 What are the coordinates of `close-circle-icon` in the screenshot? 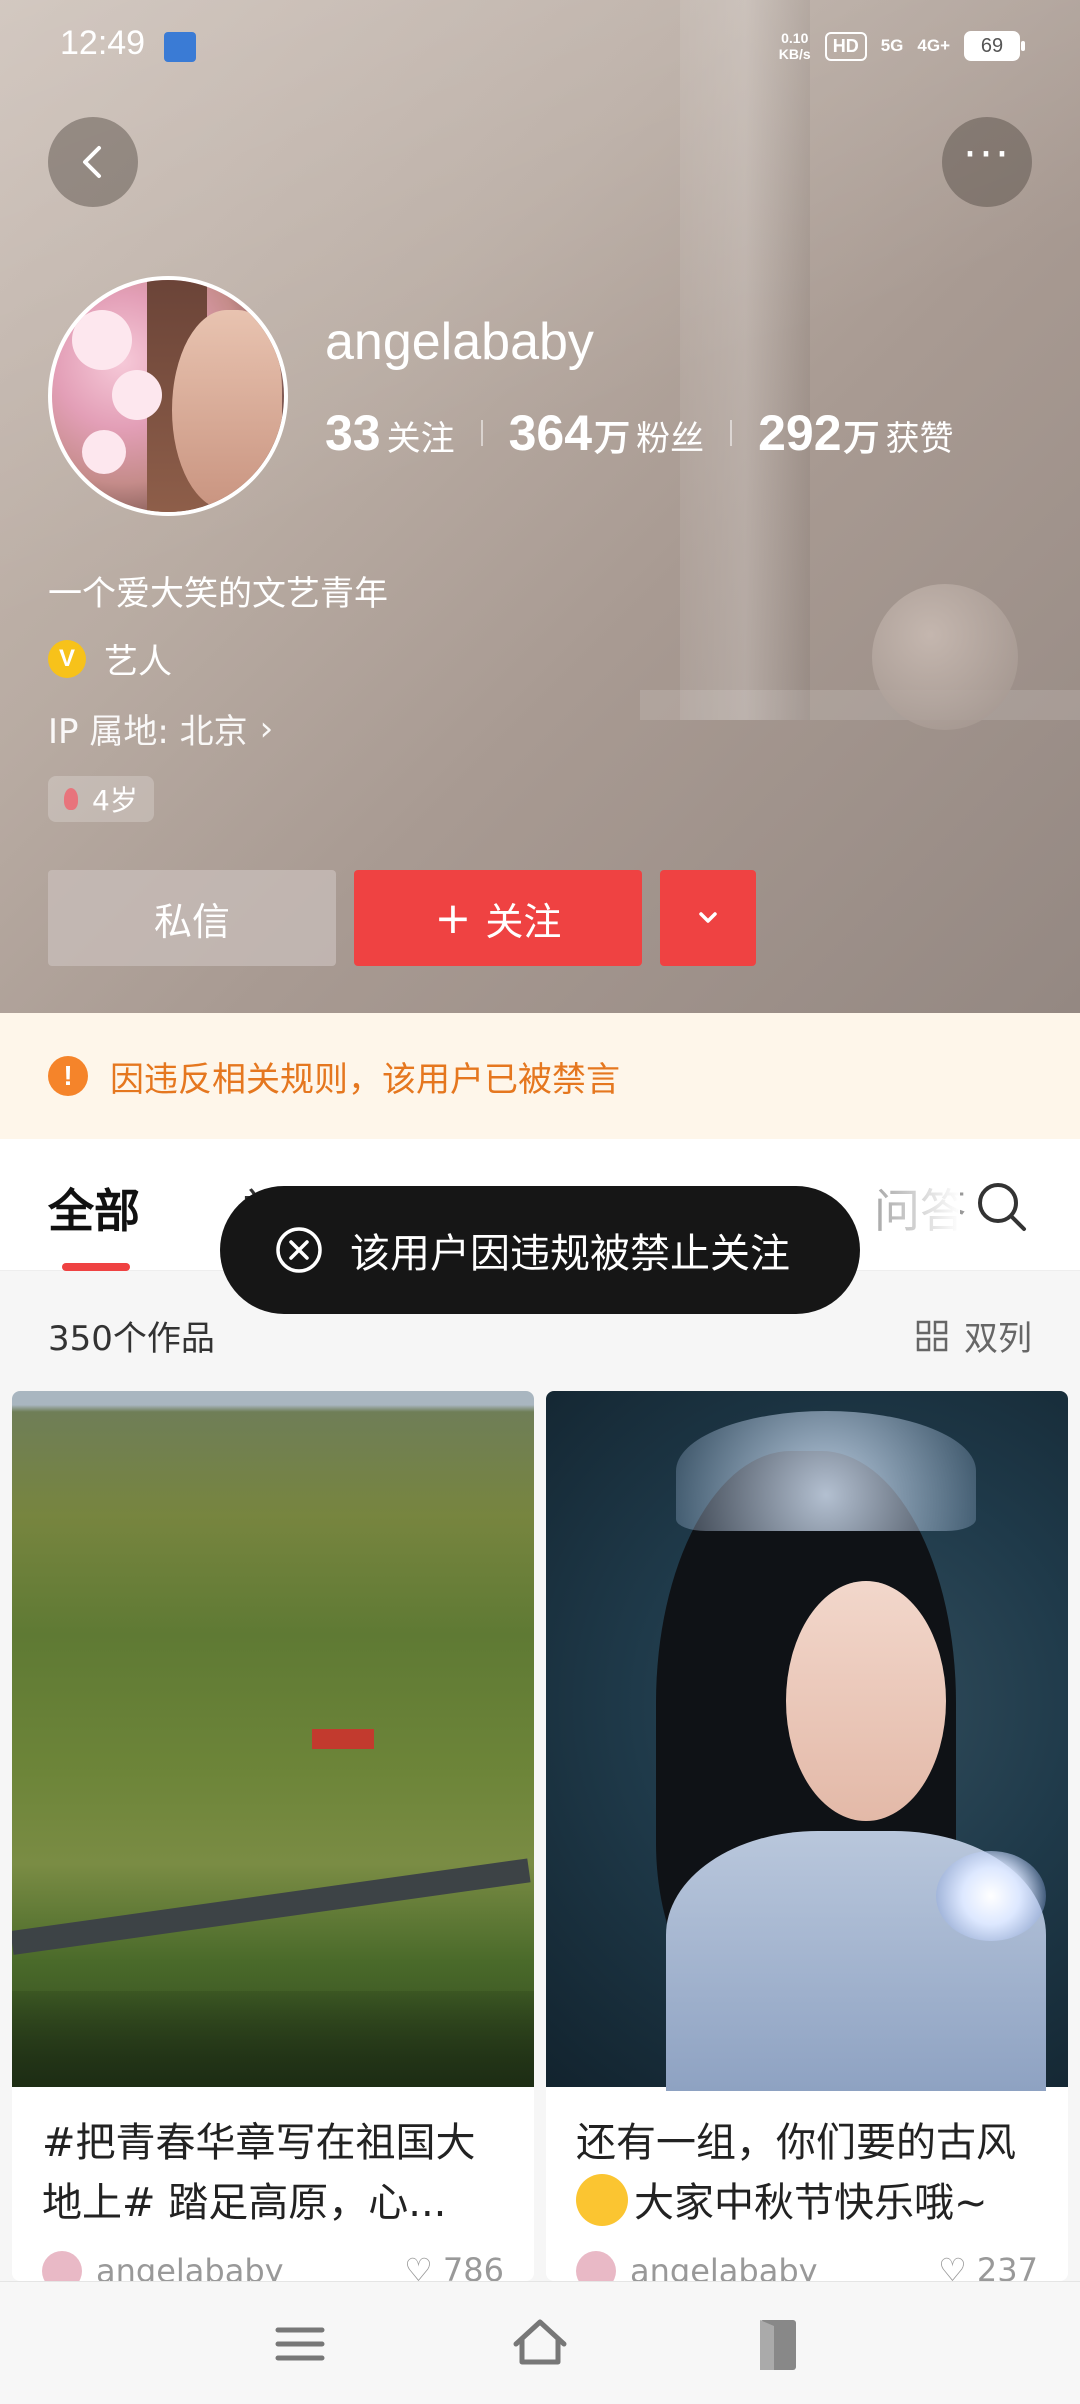 It's located at (299, 1250).